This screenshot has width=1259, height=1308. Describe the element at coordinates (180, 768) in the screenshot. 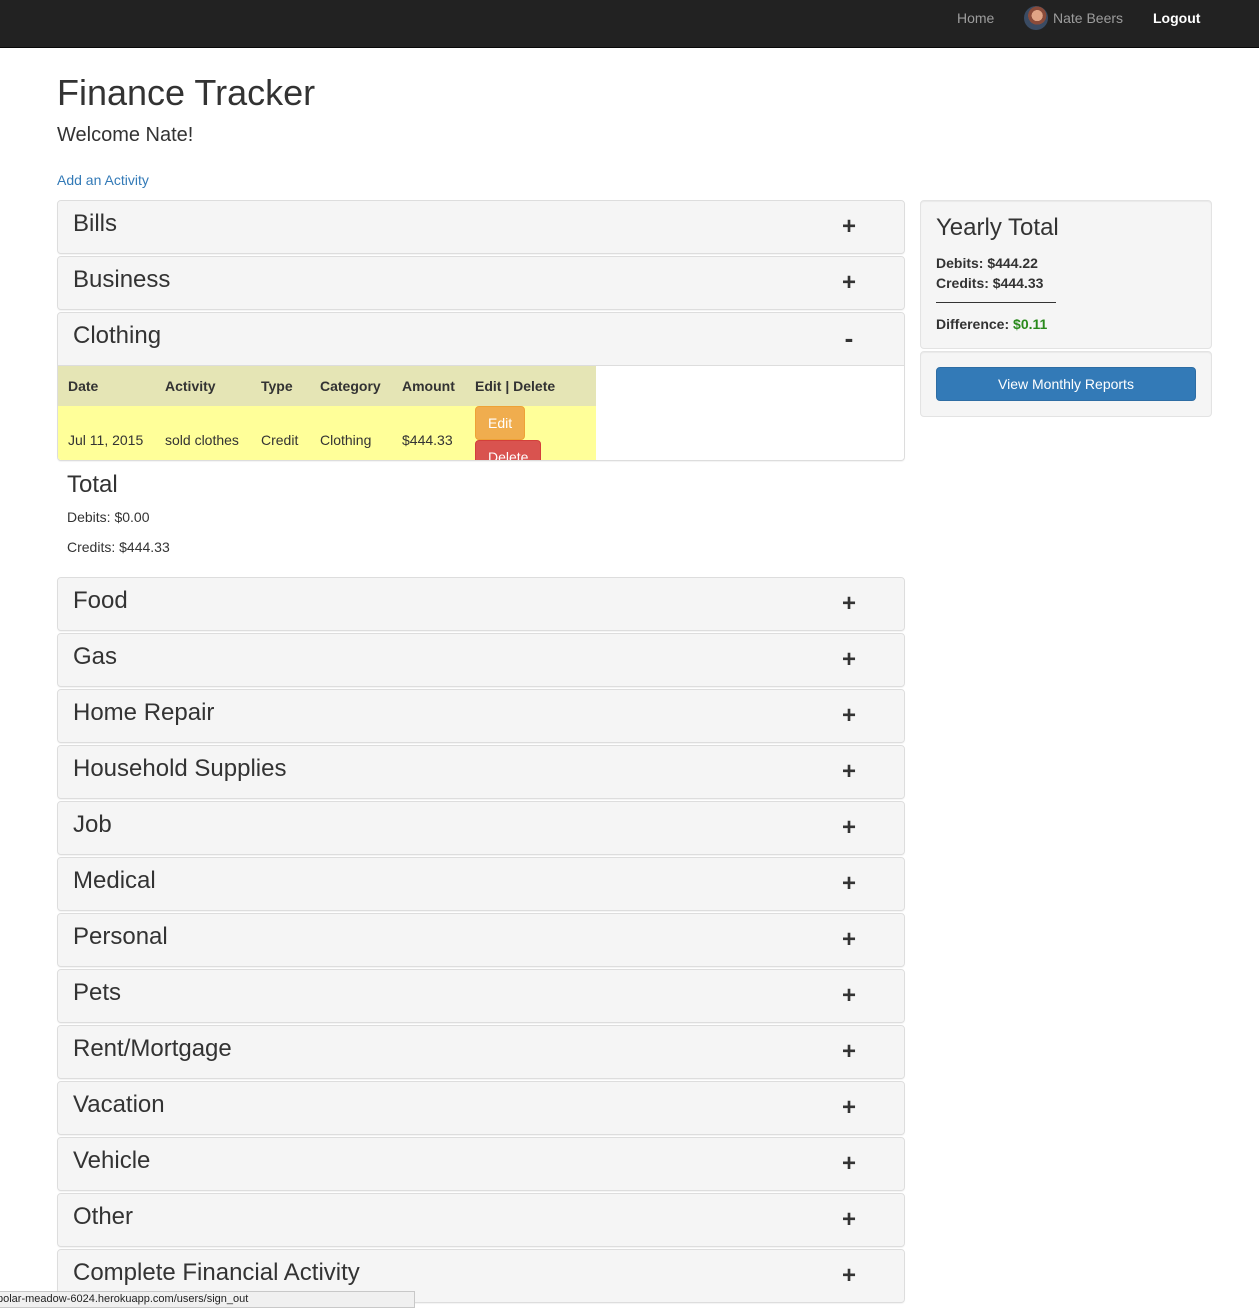

I see `category-title: Household Supplies` at that location.